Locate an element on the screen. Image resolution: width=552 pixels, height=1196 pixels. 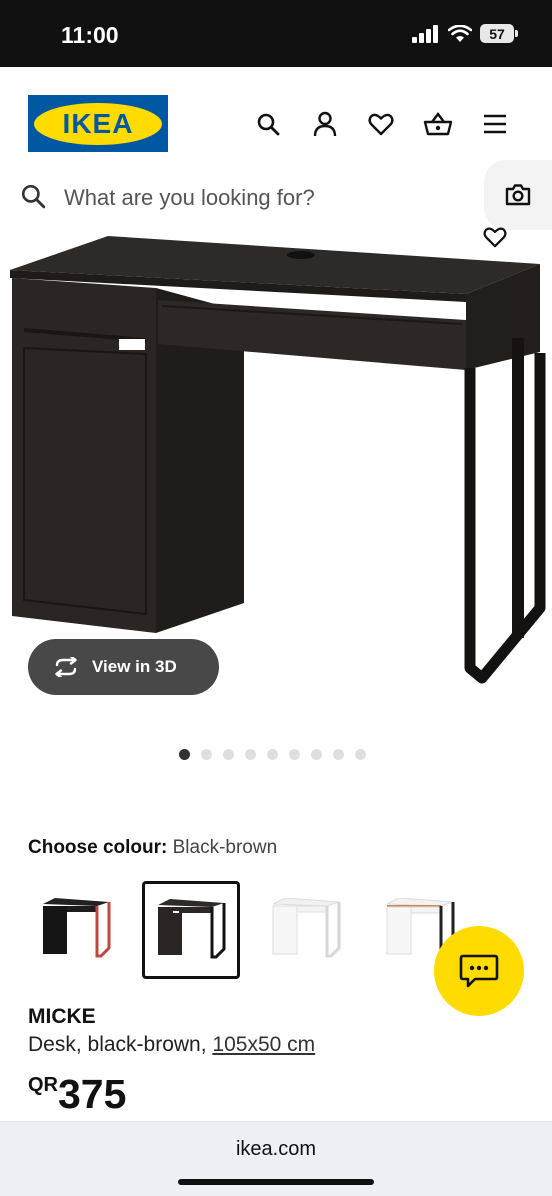
colour-swatches is located at coordinates (248, 930).